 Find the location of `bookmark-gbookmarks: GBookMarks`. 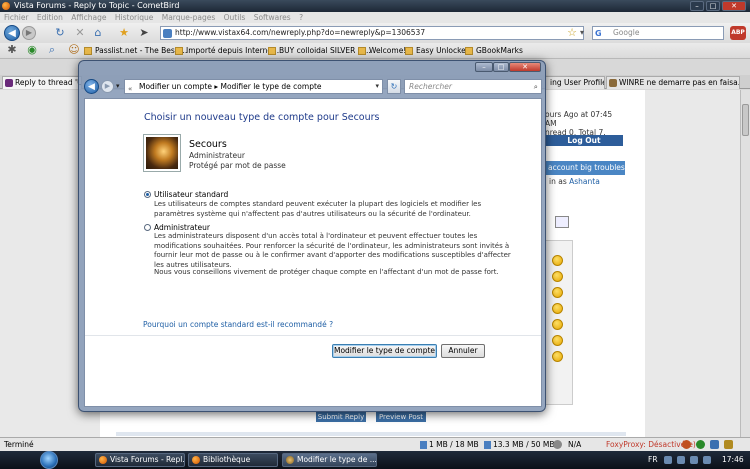

bookmark-gbookmarks: GBookMarks is located at coordinates (494, 51).